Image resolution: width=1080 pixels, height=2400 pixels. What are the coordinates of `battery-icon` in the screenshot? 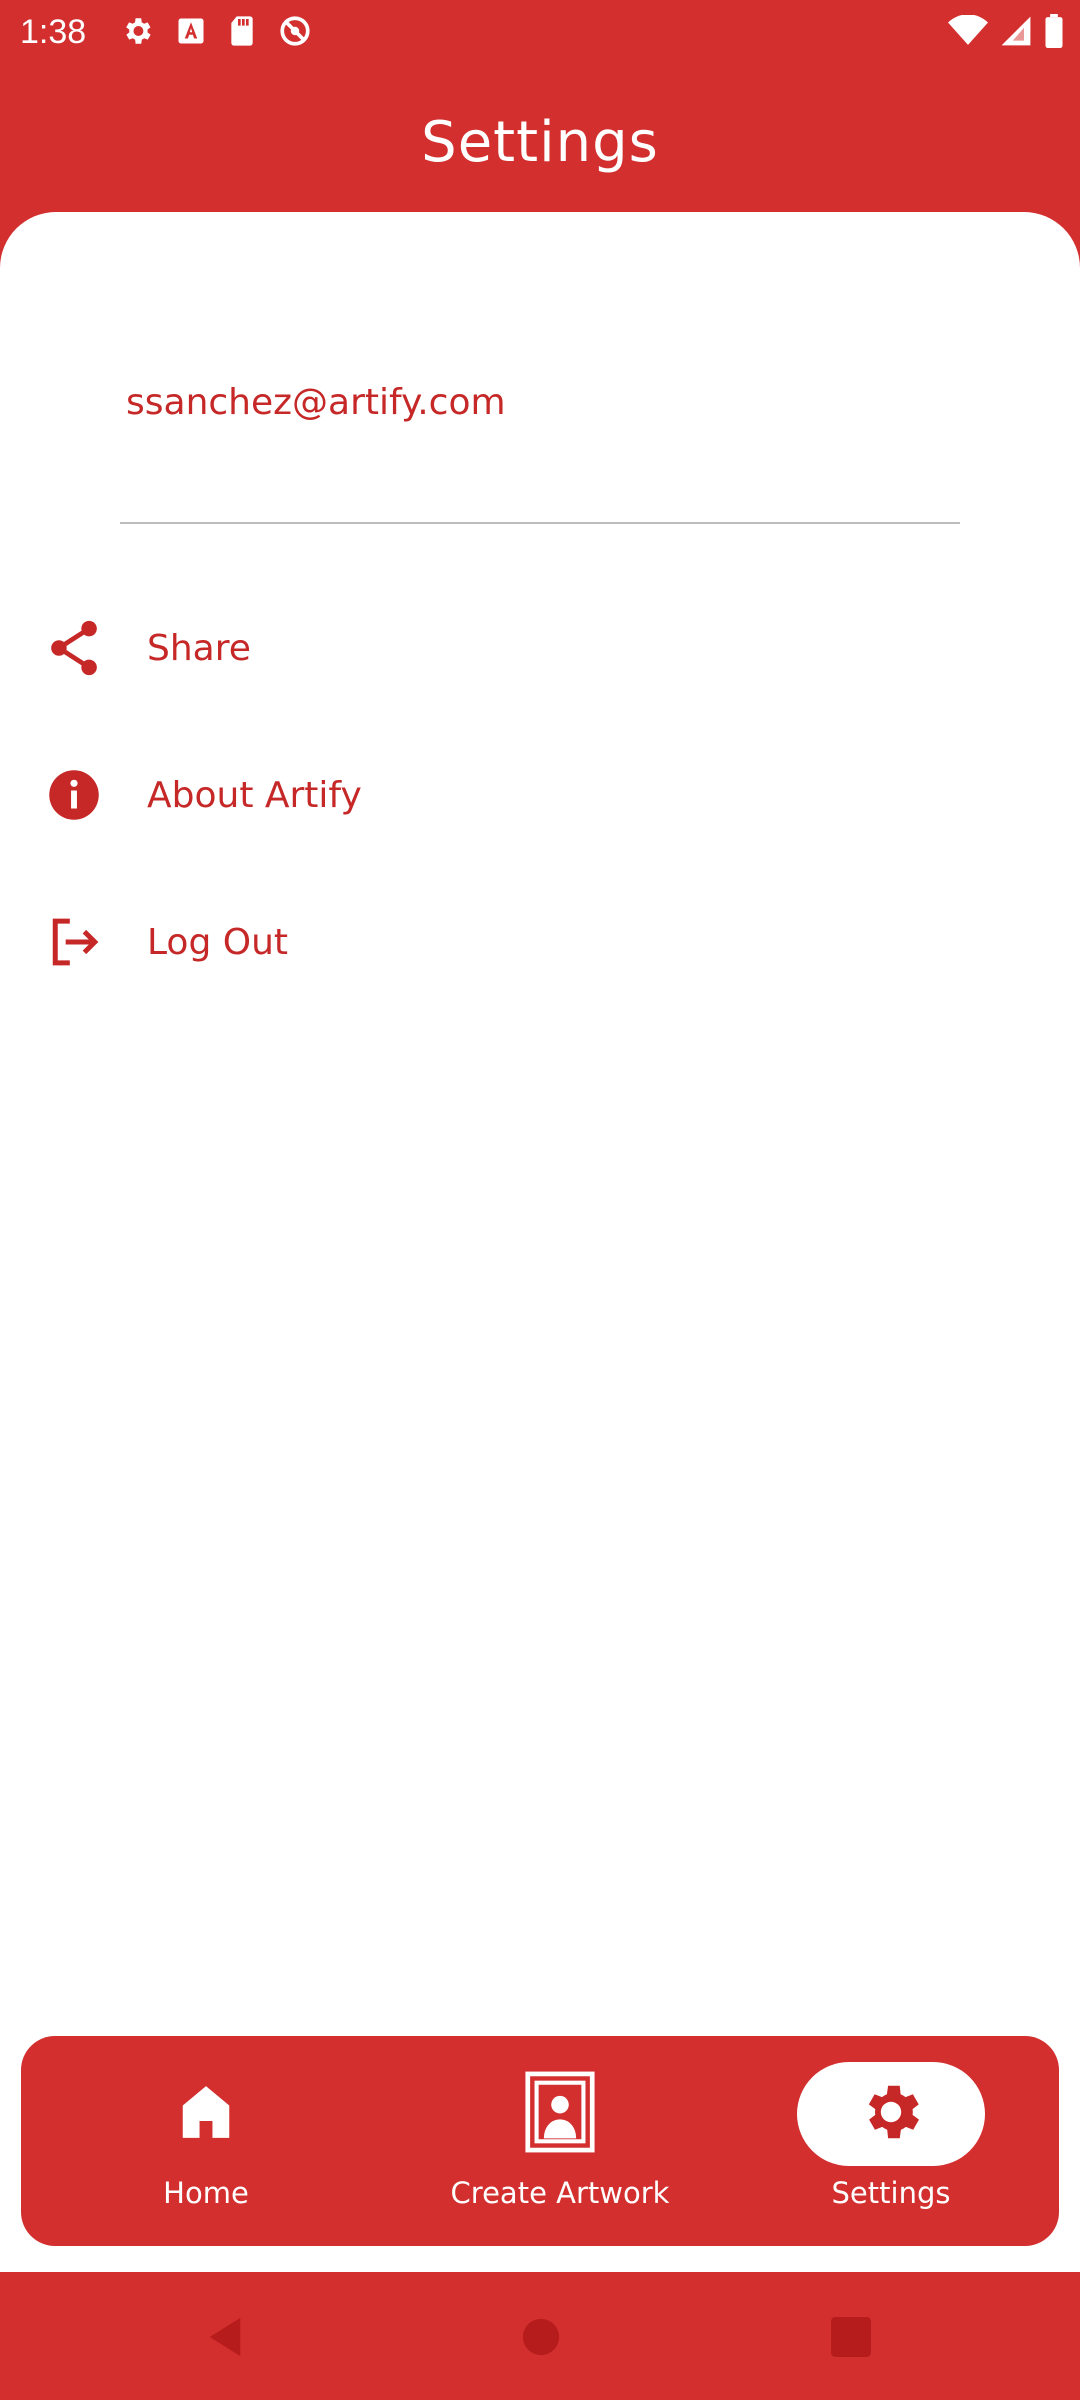 It's located at (1054, 31).